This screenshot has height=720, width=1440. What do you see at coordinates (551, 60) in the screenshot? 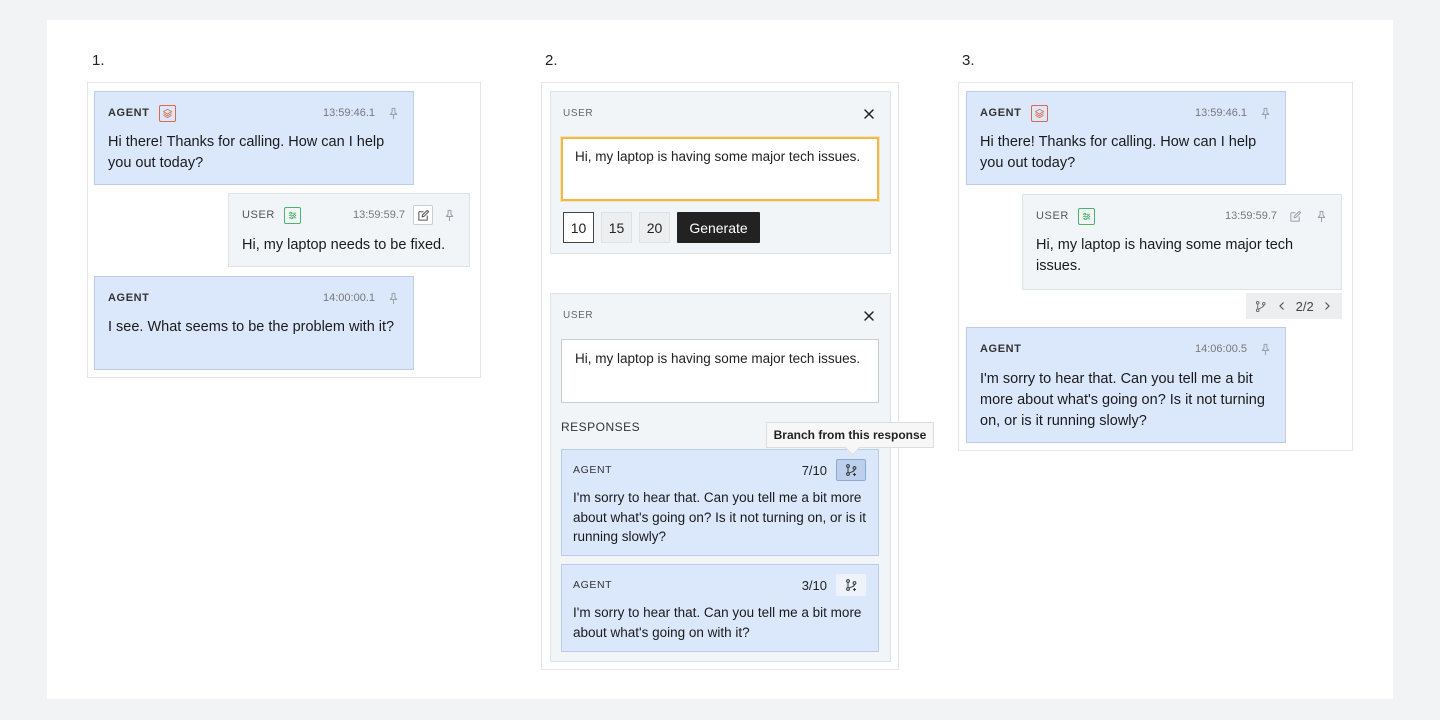
I see `step-number-2: 2.` at bounding box center [551, 60].